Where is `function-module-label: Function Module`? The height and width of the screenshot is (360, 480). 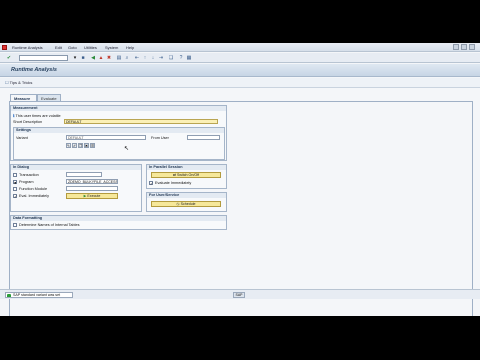
function-module-label: Function Module is located at coordinates (33, 189).